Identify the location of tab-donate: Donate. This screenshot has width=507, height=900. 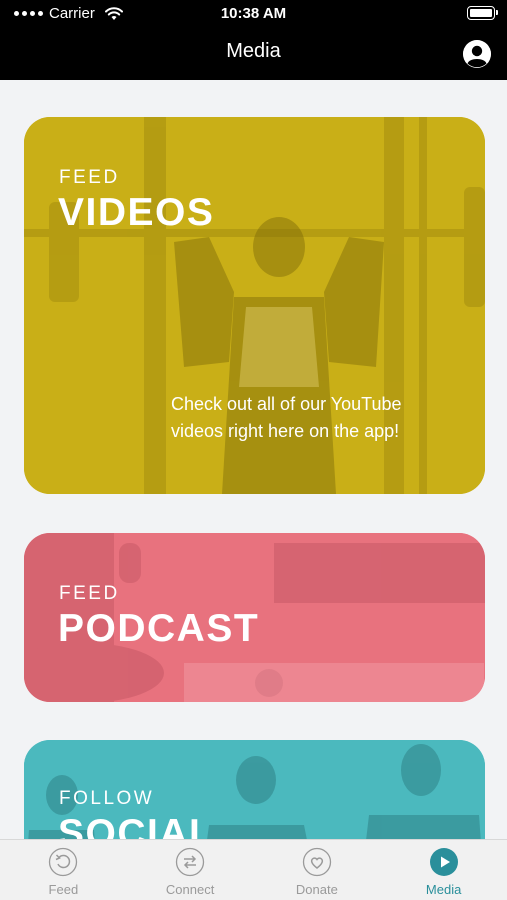
(317, 870).